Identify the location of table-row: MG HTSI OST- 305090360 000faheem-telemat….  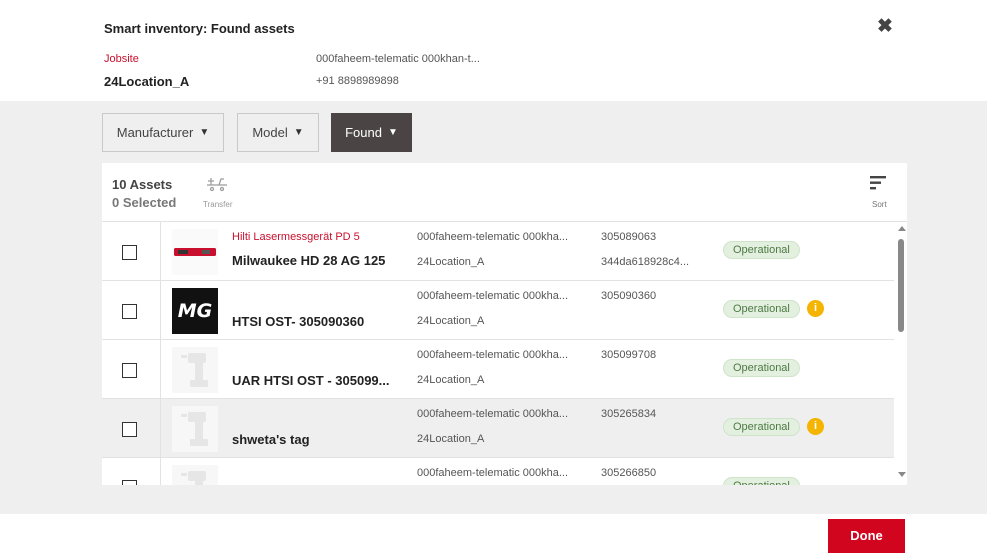
(498, 310).